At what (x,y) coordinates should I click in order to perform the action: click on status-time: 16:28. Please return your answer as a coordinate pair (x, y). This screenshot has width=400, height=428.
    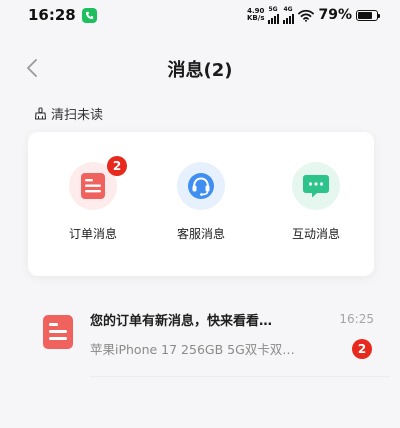
    Looking at the image, I should click on (52, 15).